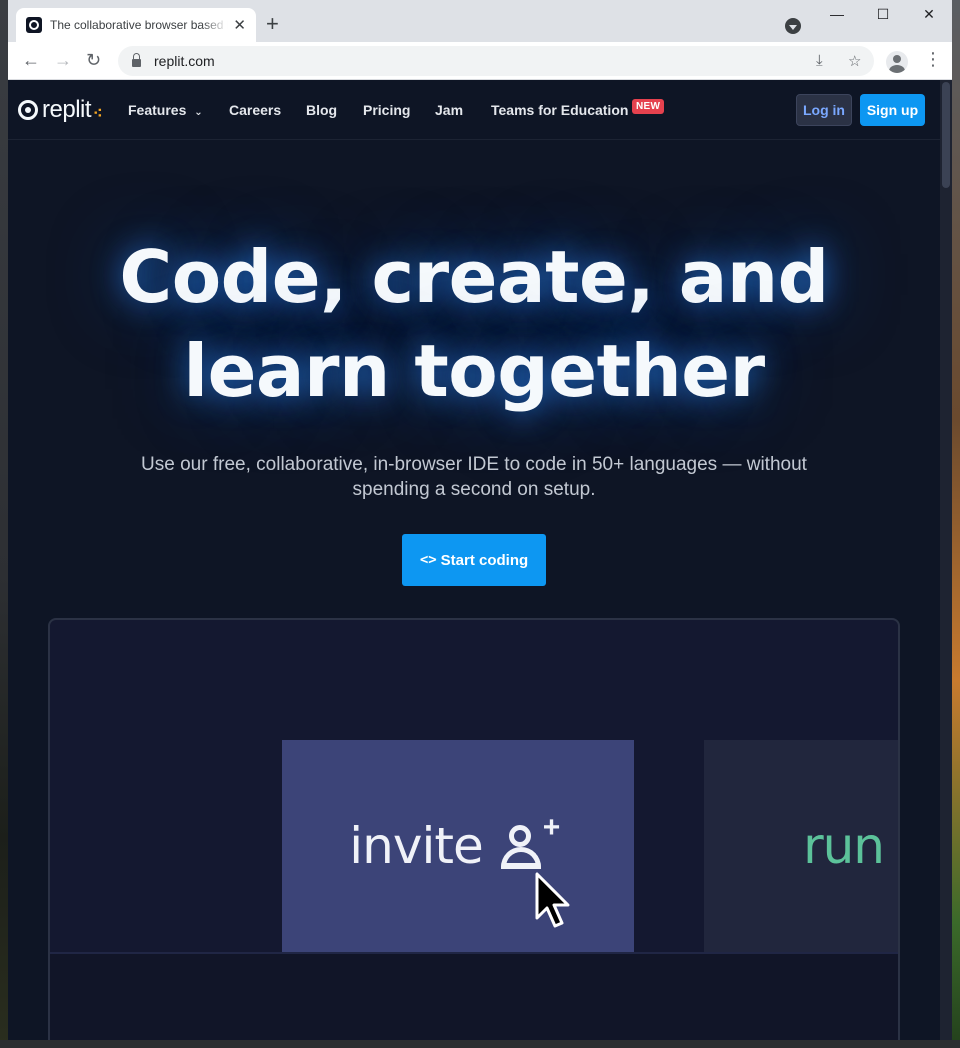 This screenshot has width=960, height=1048. Describe the element at coordinates (801, 846) in the screenshot. I see `run-card: run` at that location.